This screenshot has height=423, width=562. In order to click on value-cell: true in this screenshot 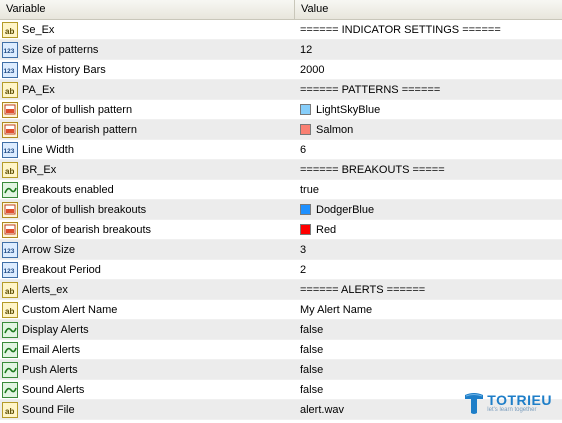, I will do `click(429, 189)`.